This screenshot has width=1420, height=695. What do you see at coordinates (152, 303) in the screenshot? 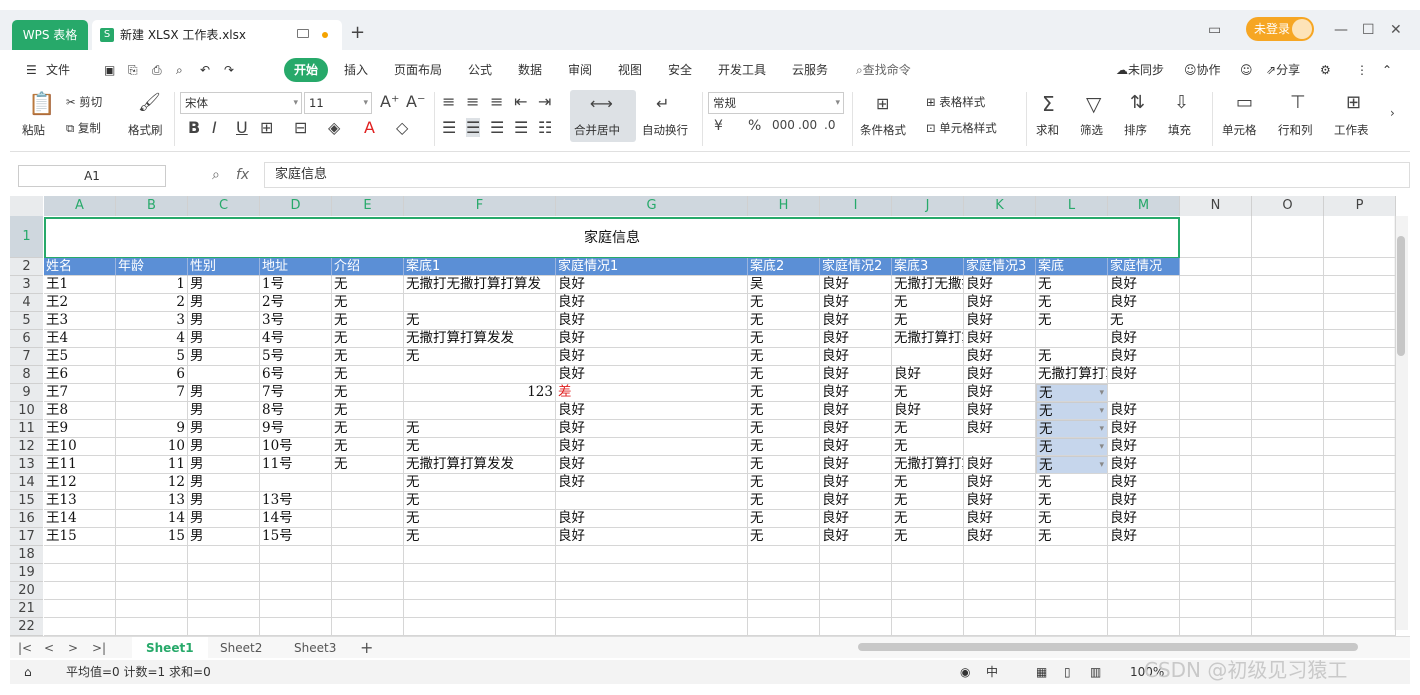
I see `table-cell: 2` at bounding box center [152, 303].